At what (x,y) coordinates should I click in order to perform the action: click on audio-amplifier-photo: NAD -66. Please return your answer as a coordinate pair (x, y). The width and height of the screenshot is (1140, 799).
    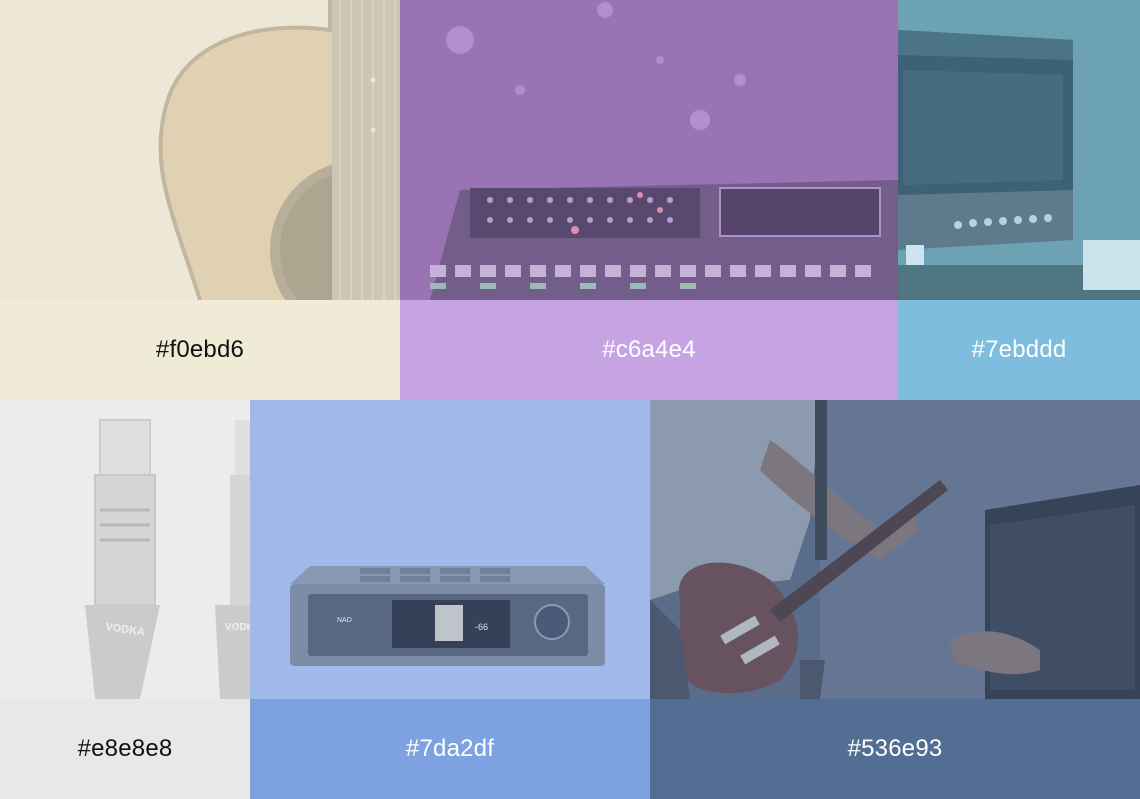
    Looking at the image, I should click on (450, 549).